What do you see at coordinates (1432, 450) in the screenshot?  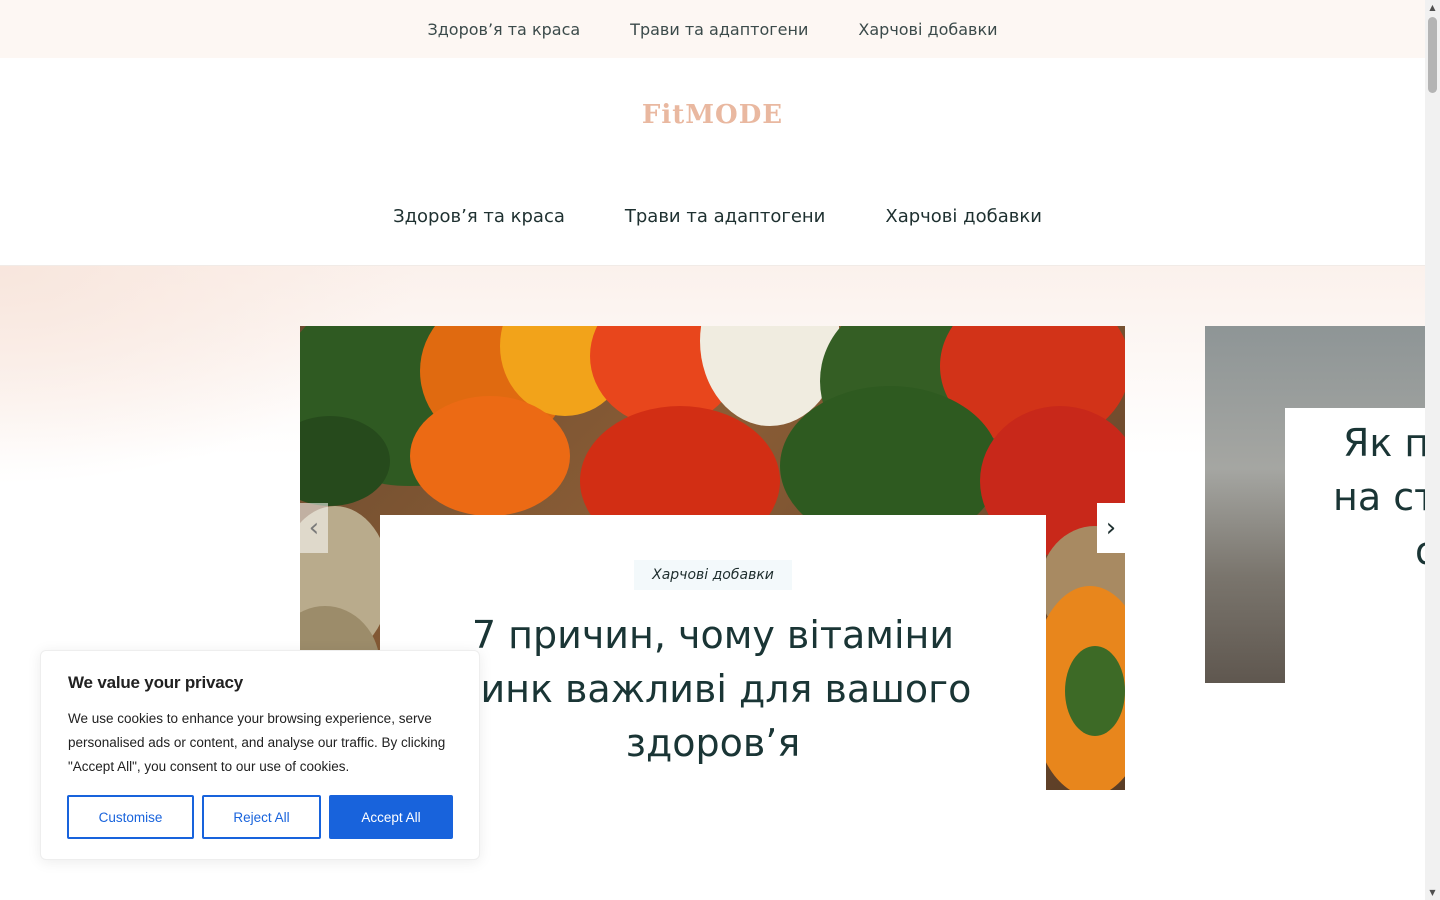 I see `page-scrollbar: ▲ ▼` at bounding box center [1432, 450].